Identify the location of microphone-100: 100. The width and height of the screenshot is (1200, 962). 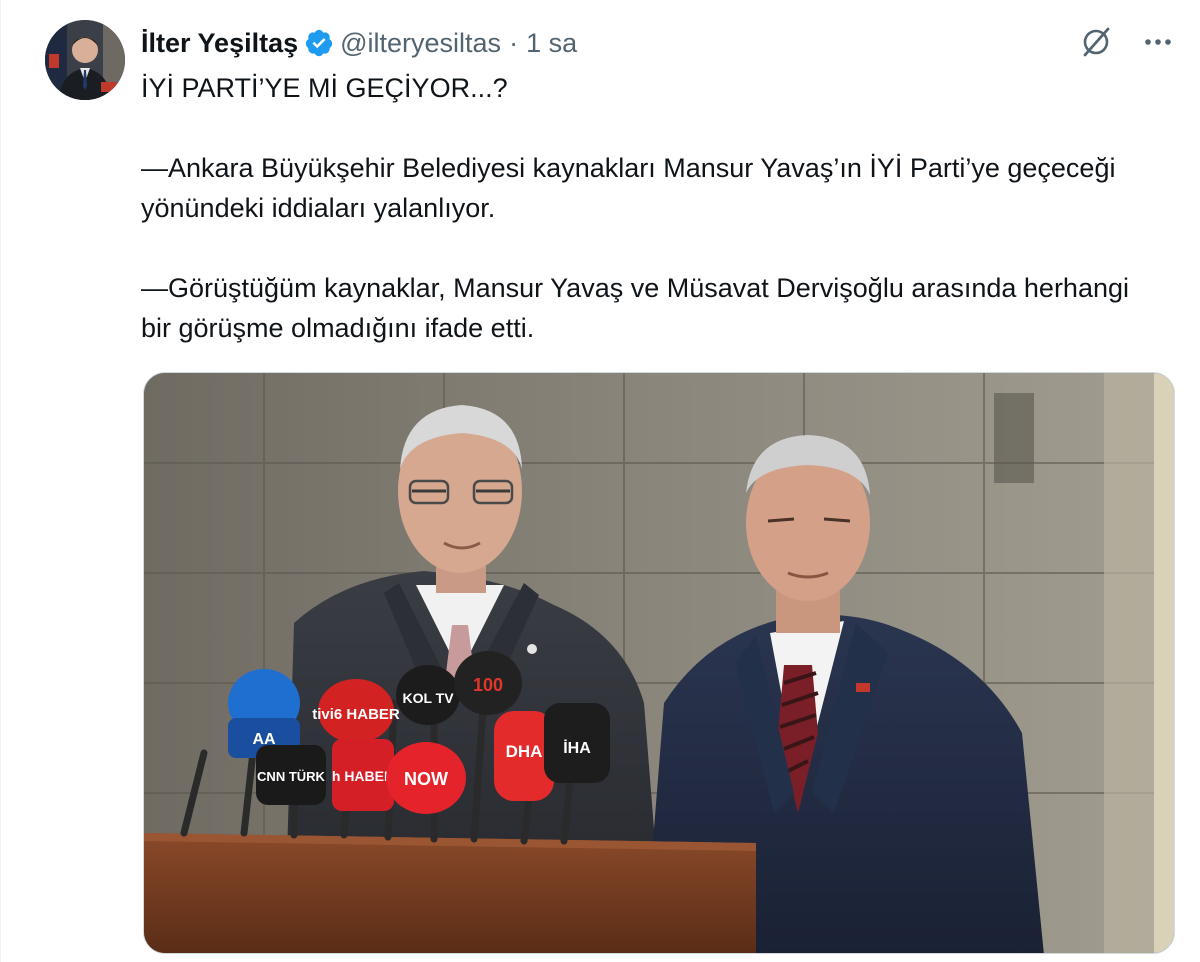
(488, 683).